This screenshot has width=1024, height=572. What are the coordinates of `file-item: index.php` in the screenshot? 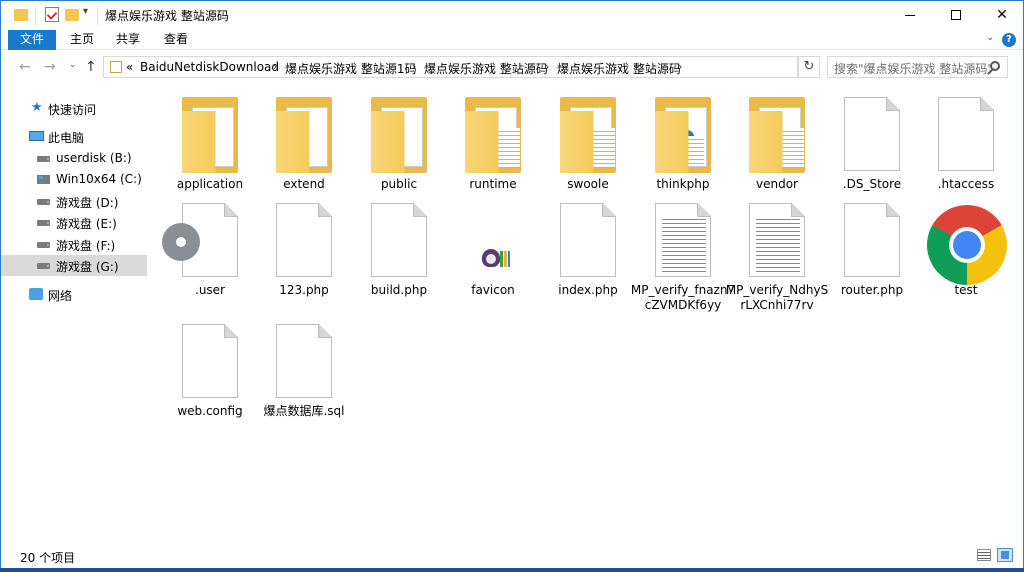 It's located at (588, 251).